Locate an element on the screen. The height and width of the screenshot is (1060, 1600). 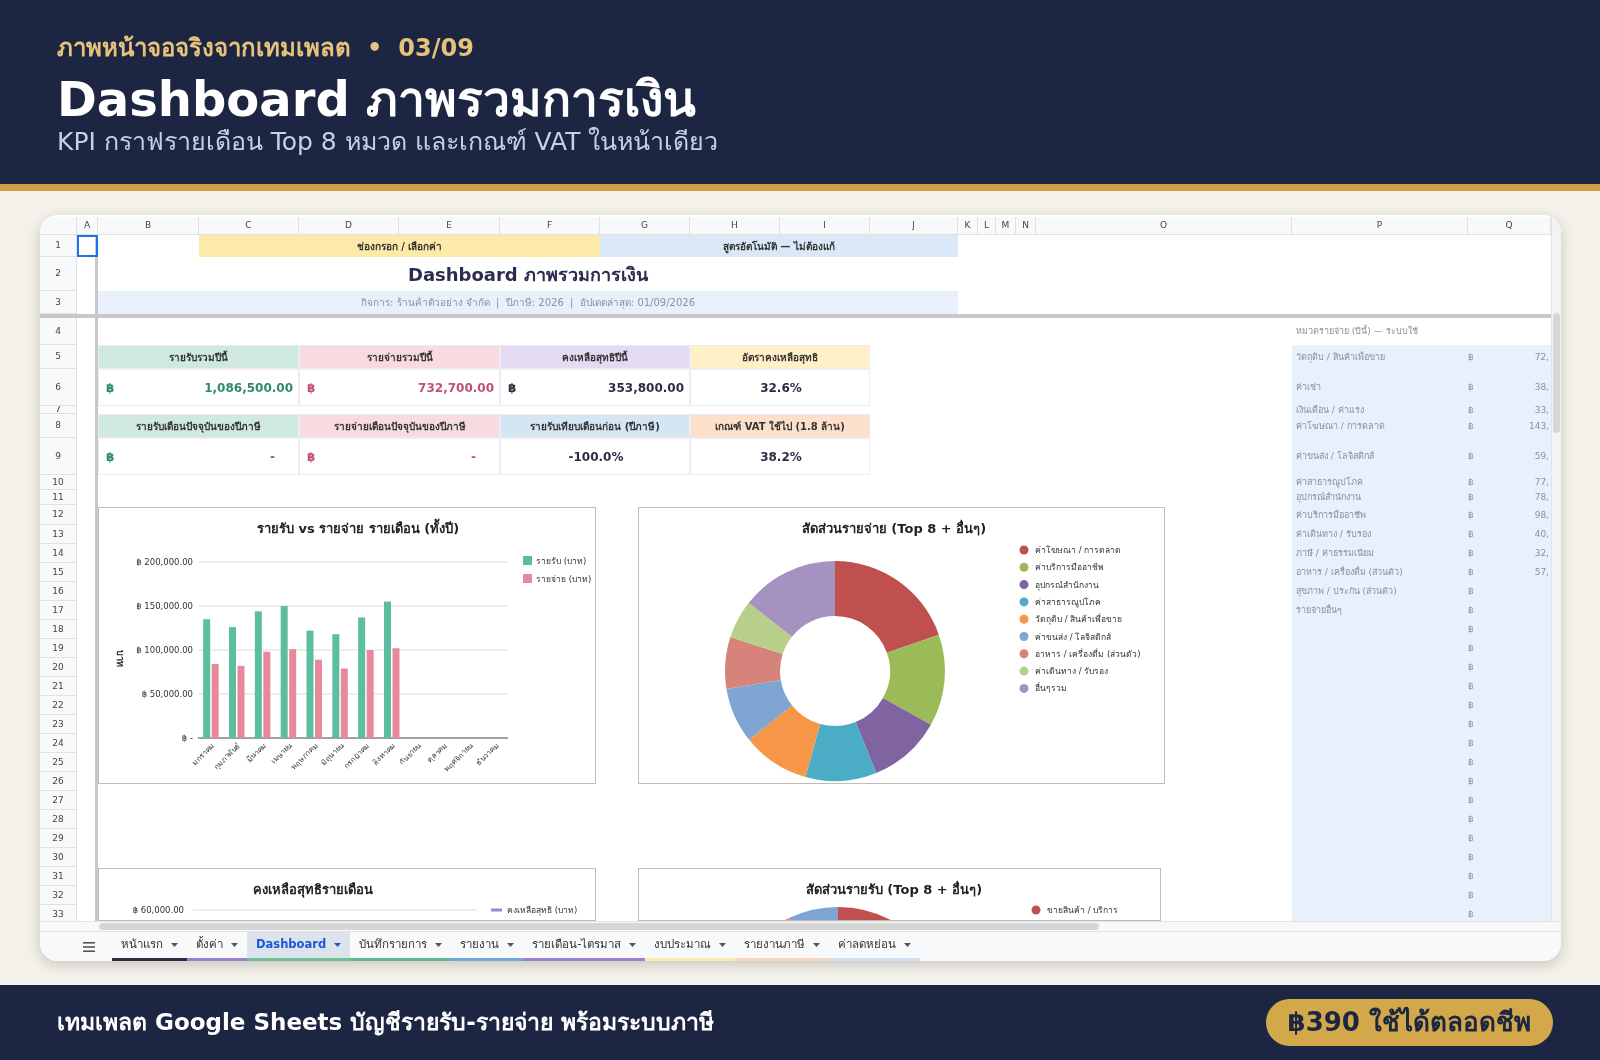
column-header: D is located at coordinates (349, 226).